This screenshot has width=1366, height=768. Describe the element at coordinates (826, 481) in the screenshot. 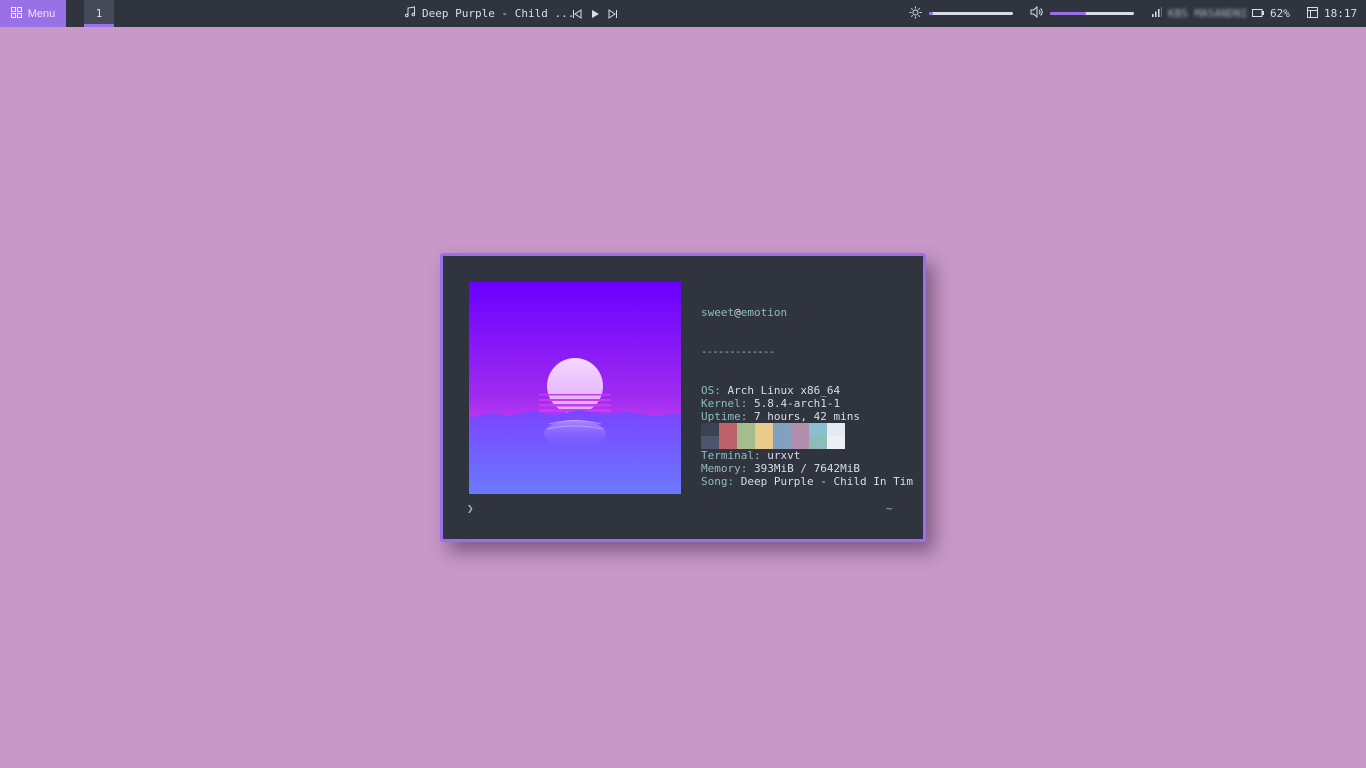

I see `info-value: Deep Purple - Child In Tim` at that location.